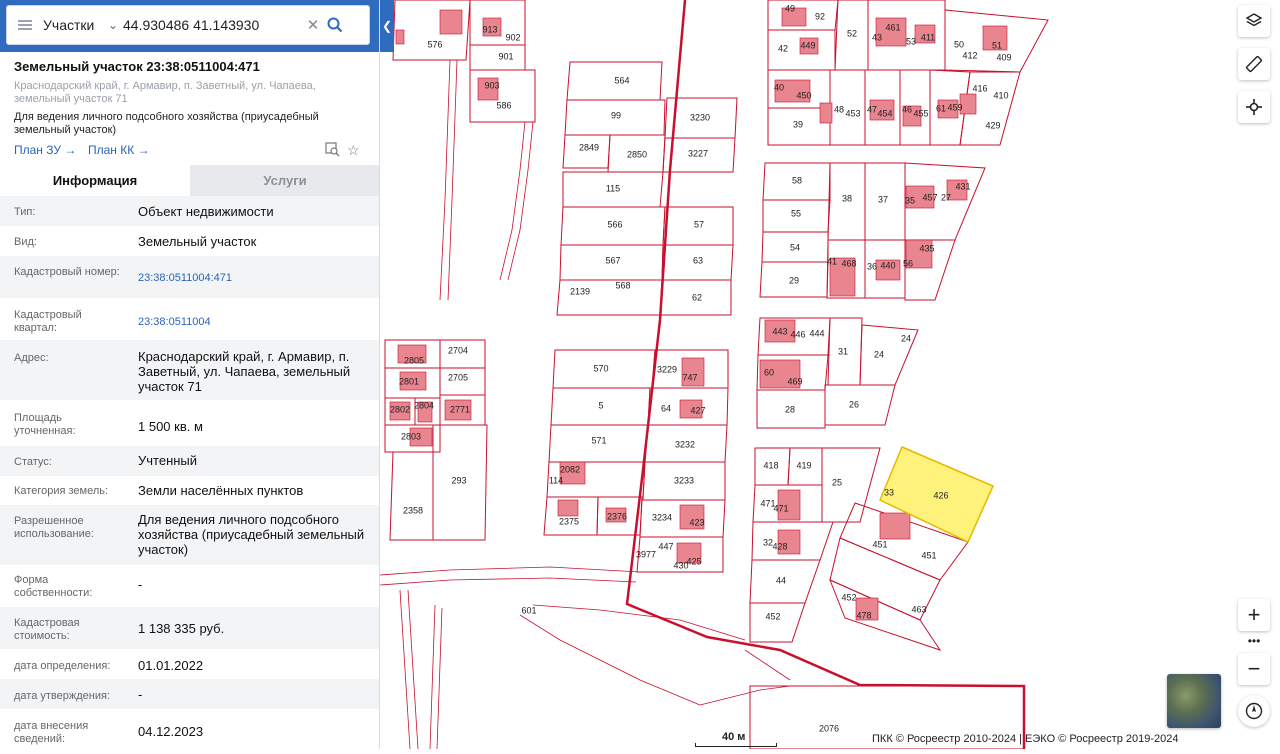  What do you see at coordinates (906, 338) in the screenshot?
I see `parcel-label: 24` at bounding box center [906, 338].